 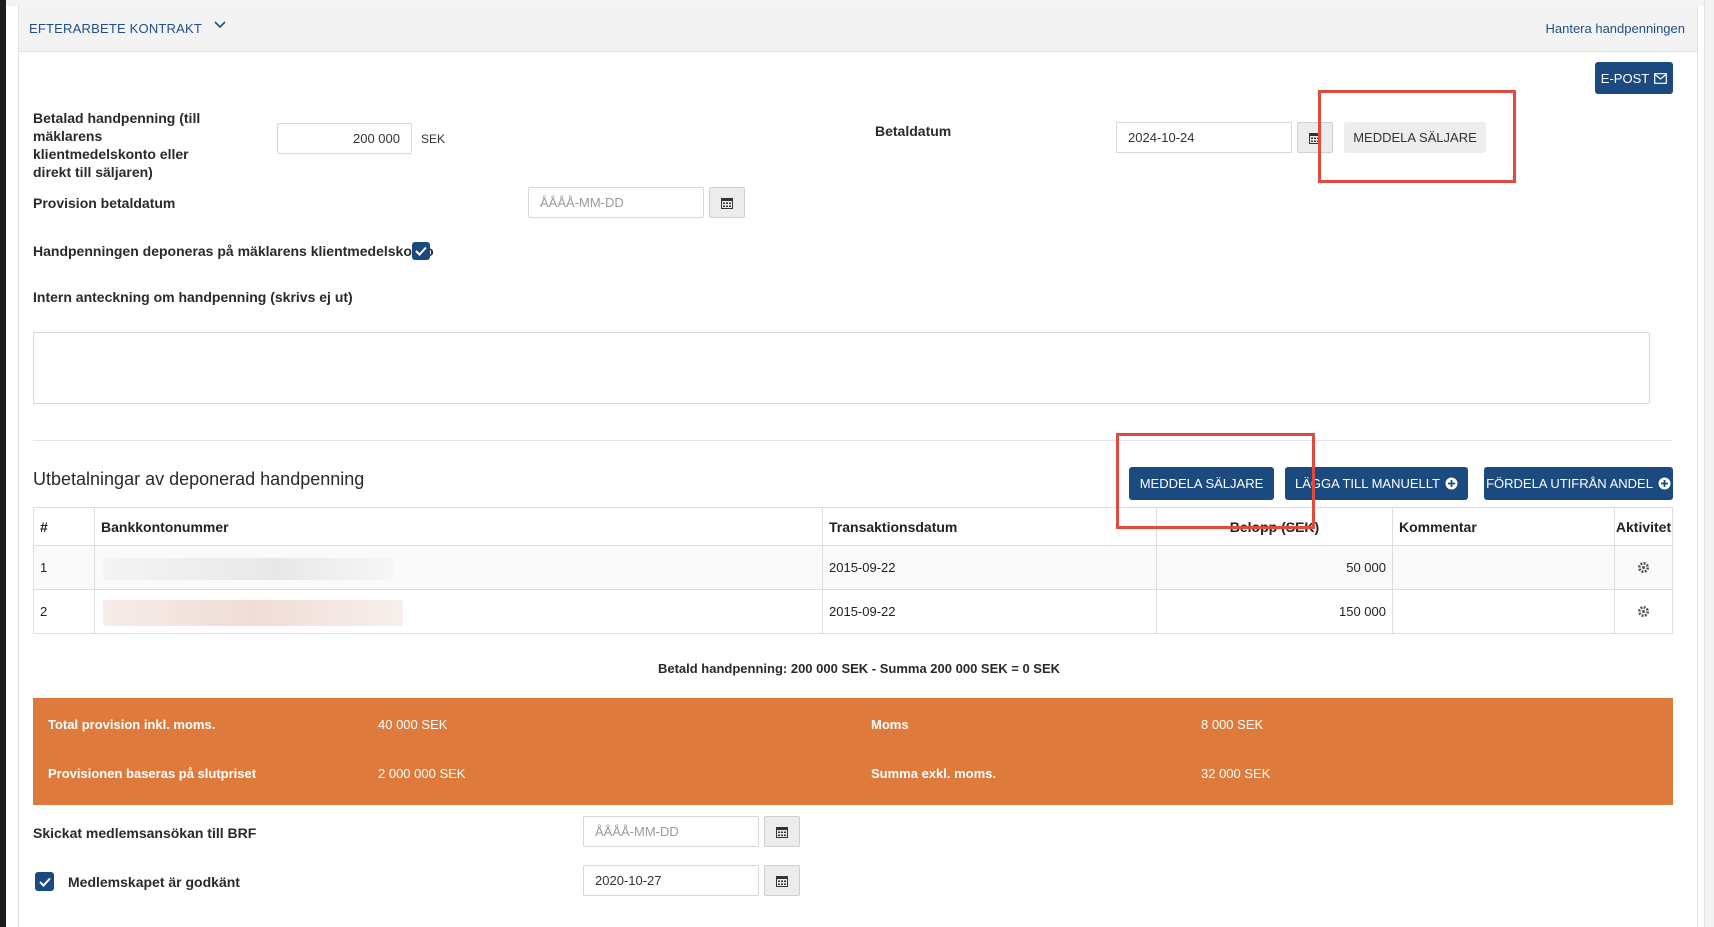 I want to click on total-commission-value: 40 000 SEK, so click(x=413, y=724).